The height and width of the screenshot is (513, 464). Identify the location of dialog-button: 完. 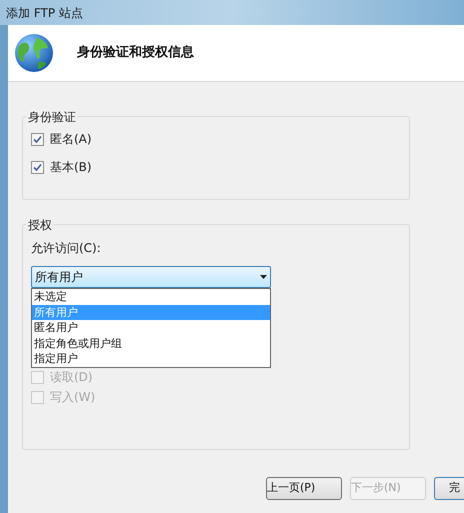
(449, 488).